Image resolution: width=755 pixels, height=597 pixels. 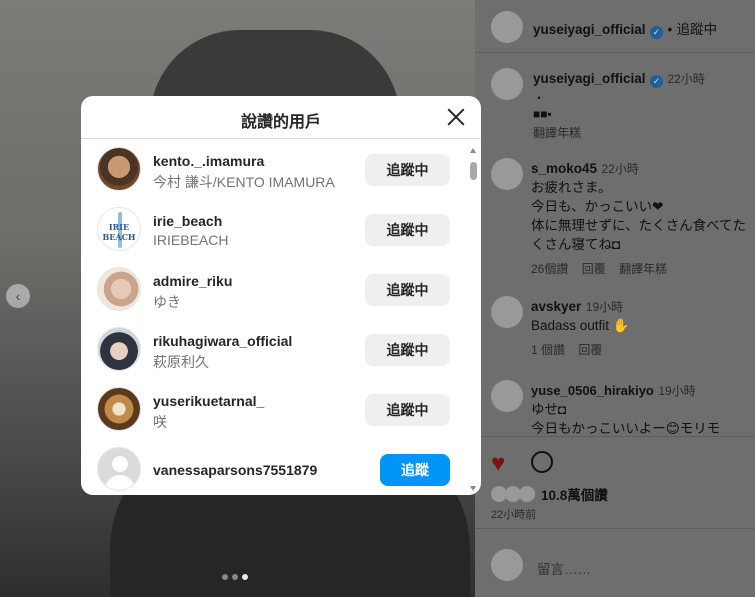 I want to click on comment-translate: 翻譯年糕, so click(x=643, y=269).